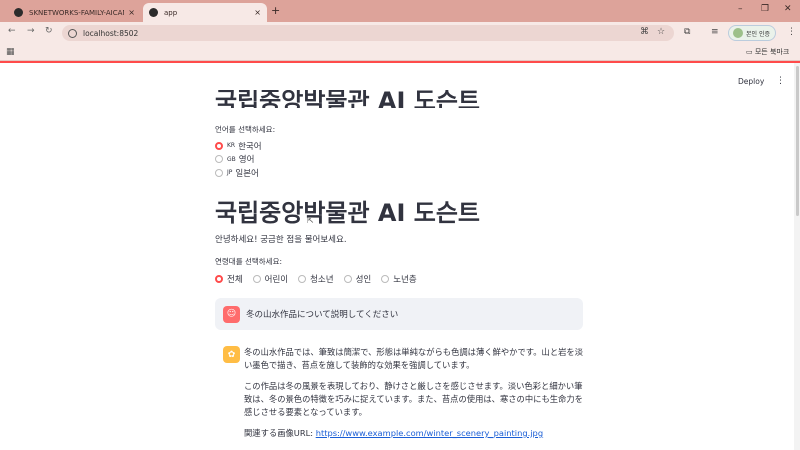  I want to click on radio-age-all: 전체, so click(229, 279).